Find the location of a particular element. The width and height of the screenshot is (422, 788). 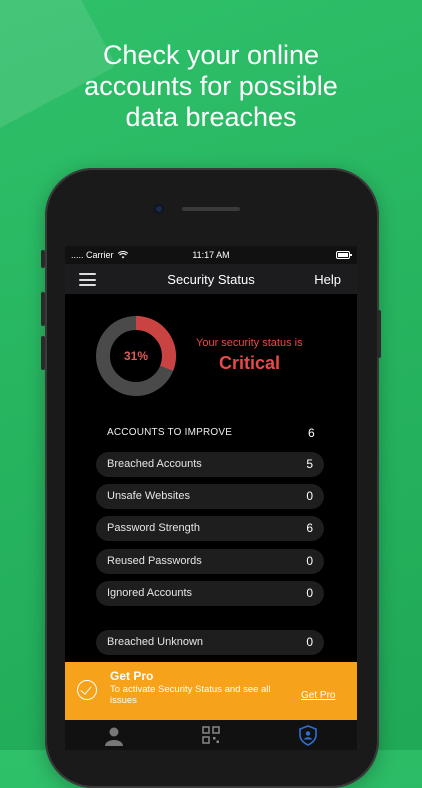

volume-down-button is located at coordinates (43, 353).